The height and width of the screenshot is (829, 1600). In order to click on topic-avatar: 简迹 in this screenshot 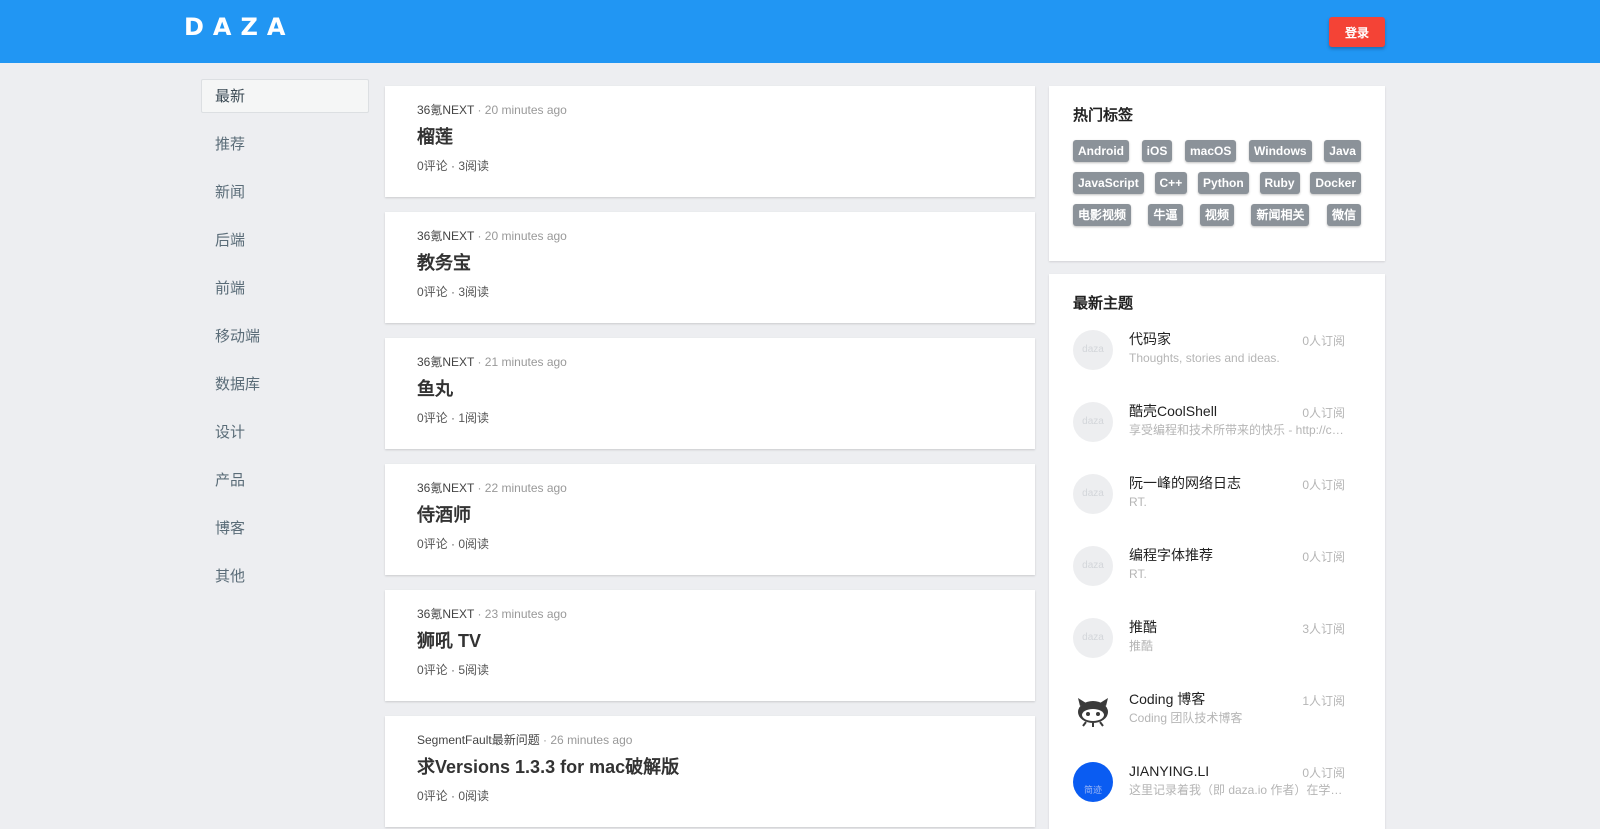, I will do `click(1093, 782)`.